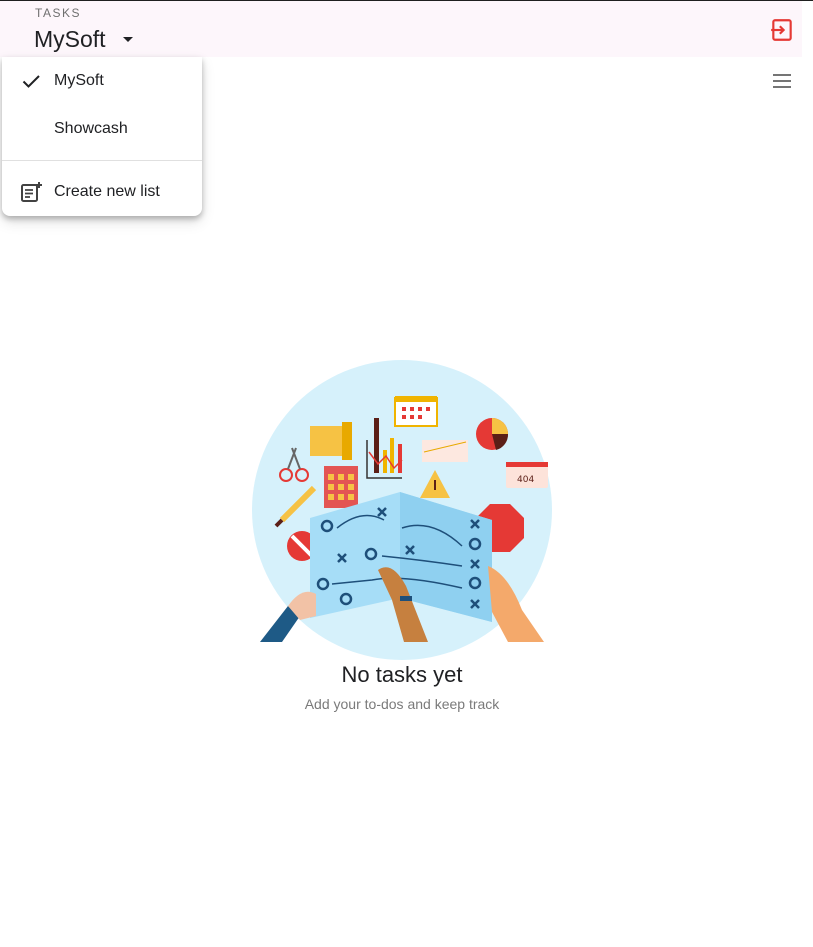  What do you see at coordinates (782, 81) in the screenshot?
I see `menu-icon` at bounding box center [782, 81].